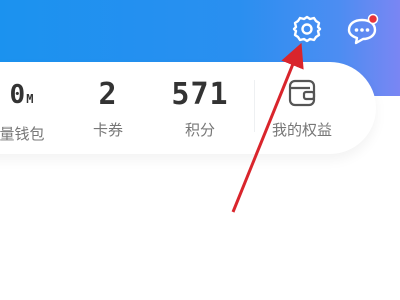 This screenshot has width=400, height=300. I want to click on messages-button, so click(362, 29).